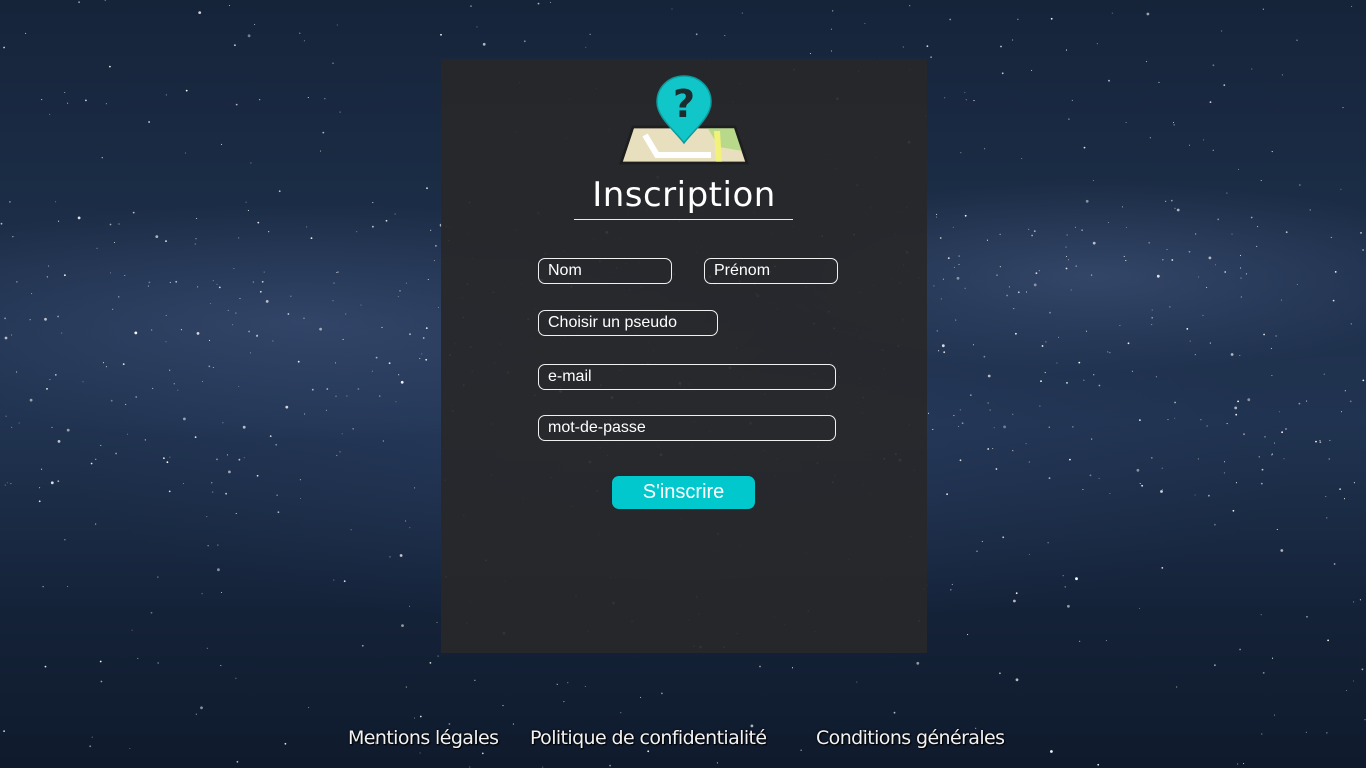 Image resolution: width=1366 pixels, height=768 pixels. What do you see at coordinates (628, 323) in the screenshot?
I see `pseudo-input` at bounding box center [628, 323].